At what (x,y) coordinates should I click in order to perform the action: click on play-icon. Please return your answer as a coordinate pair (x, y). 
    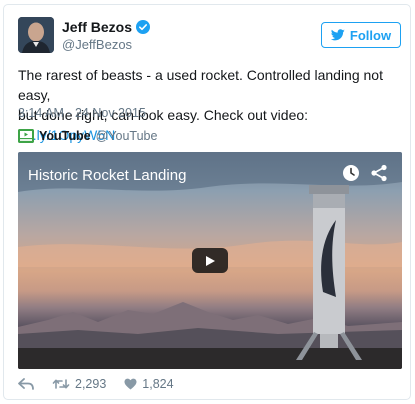
    Looking at the image, I should click on (210, 260).